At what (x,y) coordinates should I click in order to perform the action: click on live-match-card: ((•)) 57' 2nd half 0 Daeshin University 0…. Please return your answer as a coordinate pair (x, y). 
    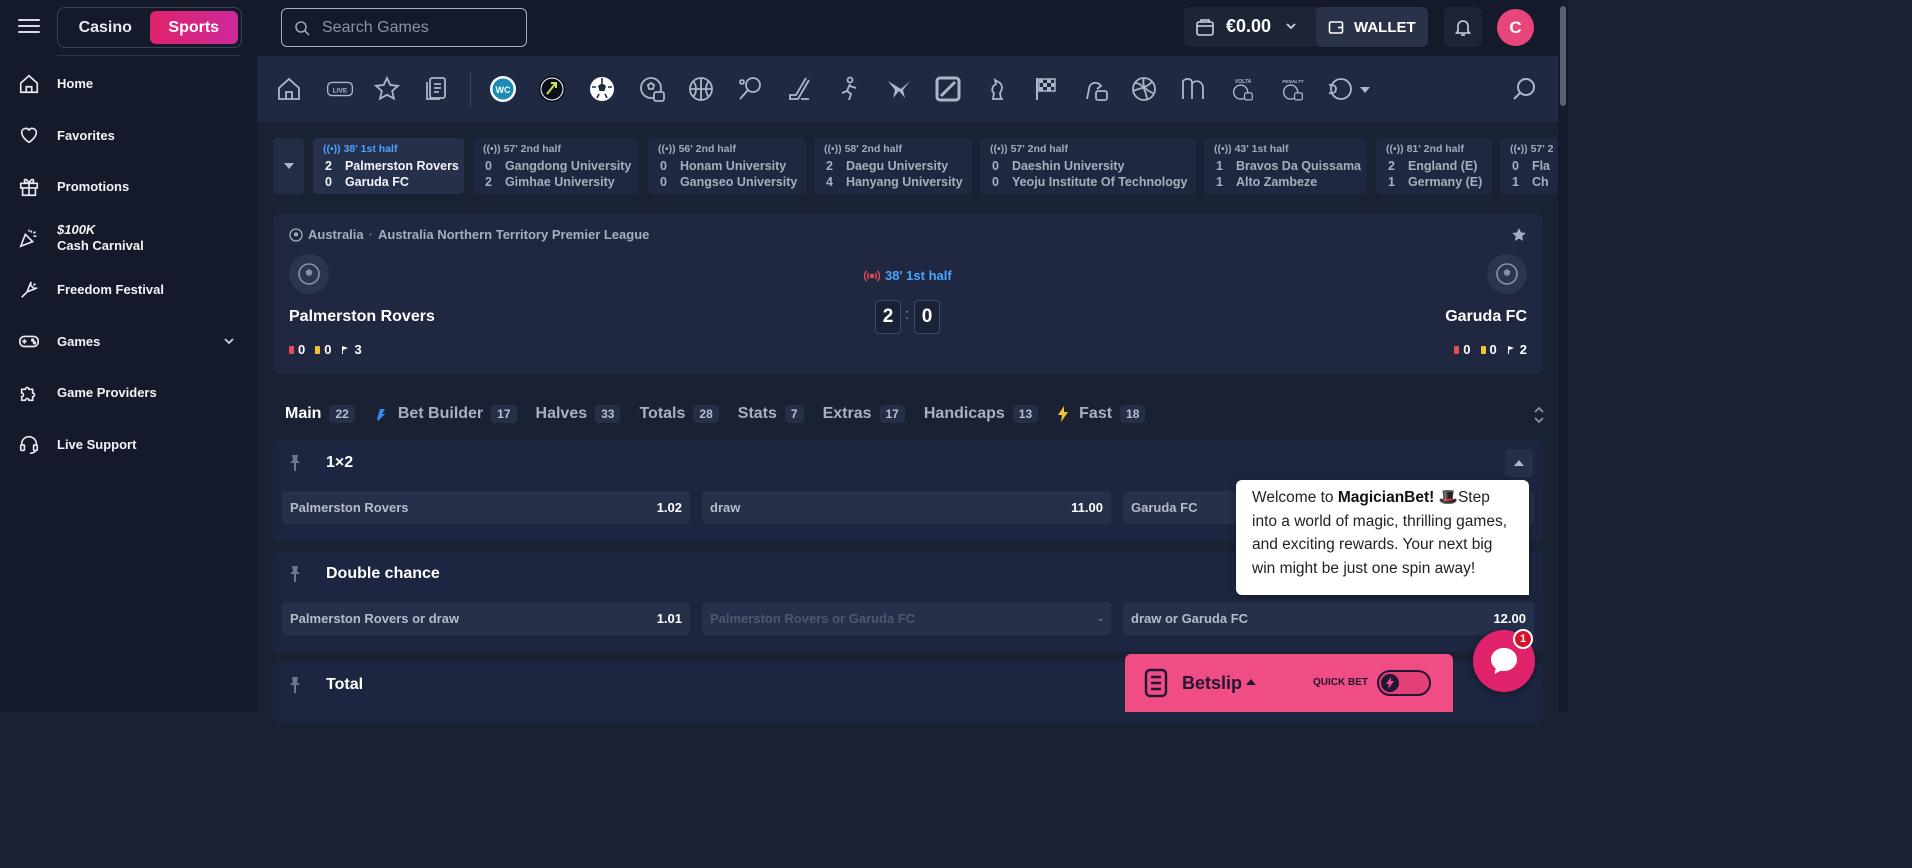
    Looking at the image, I should click on (1088, 166).